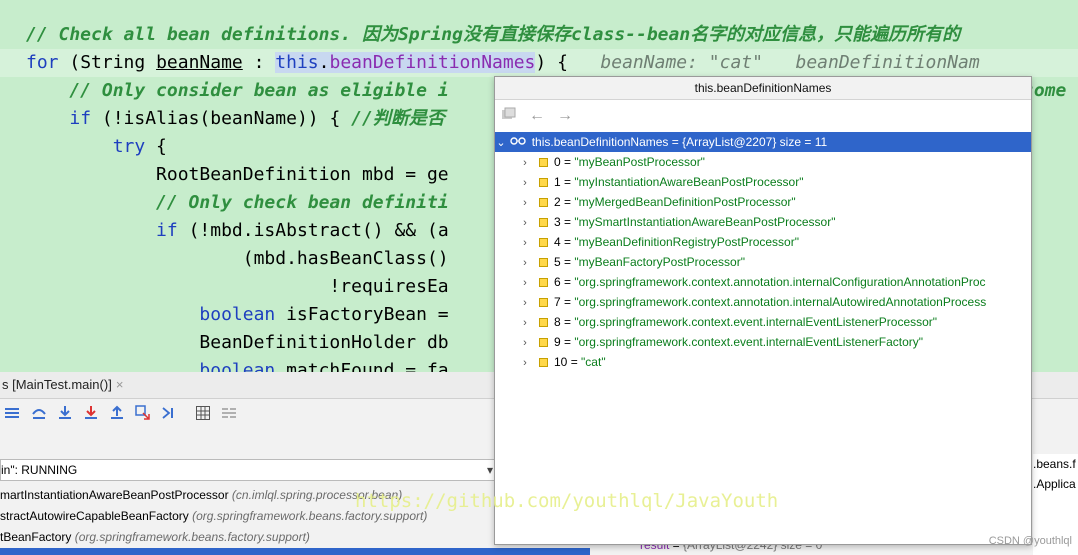 The height and width of the screenshot is (555, 1078). What do you see at coordinates (763, 162) in the screenshot?
I see `list-item: › 0 = "myBeanPostProcessor"` at bounding box center [763, 162].